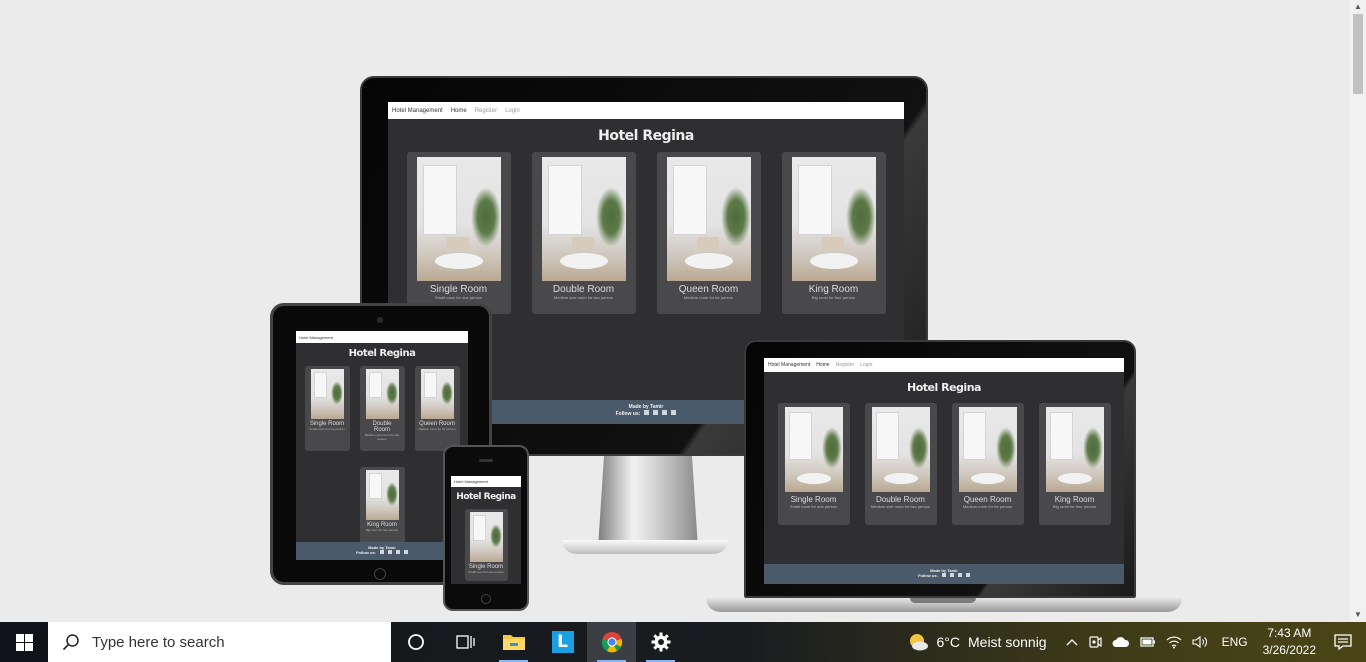  I want to click on clock: 7:43 AM 3/26/2022, so click(1289, 642).